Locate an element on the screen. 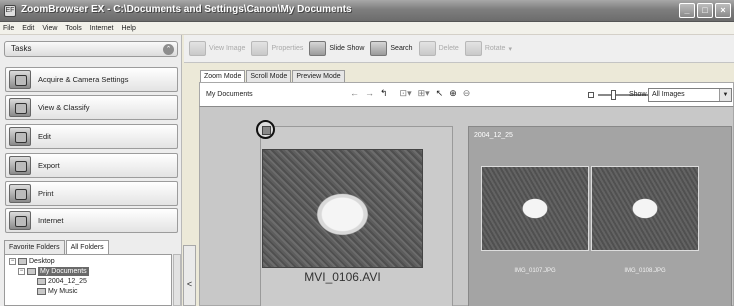 Image resolution: width=734 pixels, height=306 pixels. music-folder-icon is located at coordinates (41, 291).